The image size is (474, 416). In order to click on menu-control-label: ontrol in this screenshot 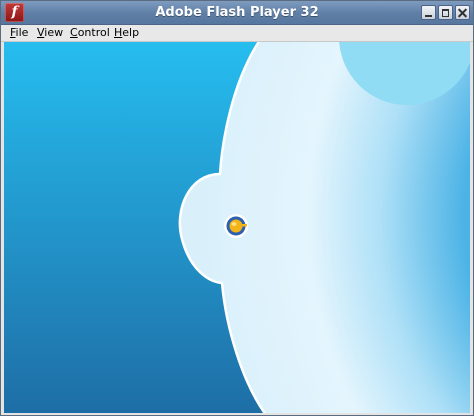, I will do `click(93, 32)`.